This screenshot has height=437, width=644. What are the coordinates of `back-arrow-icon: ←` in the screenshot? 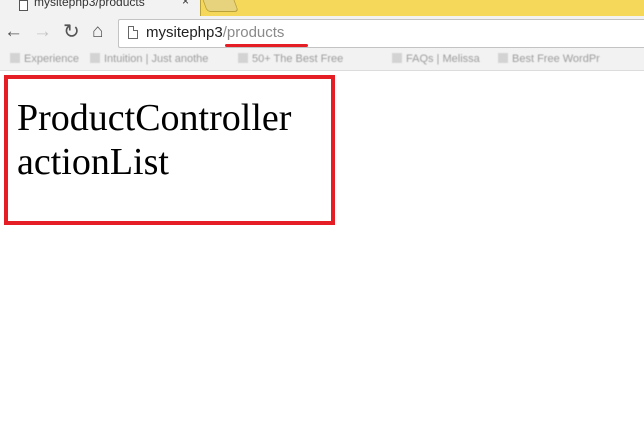 It's located at (13, 32).